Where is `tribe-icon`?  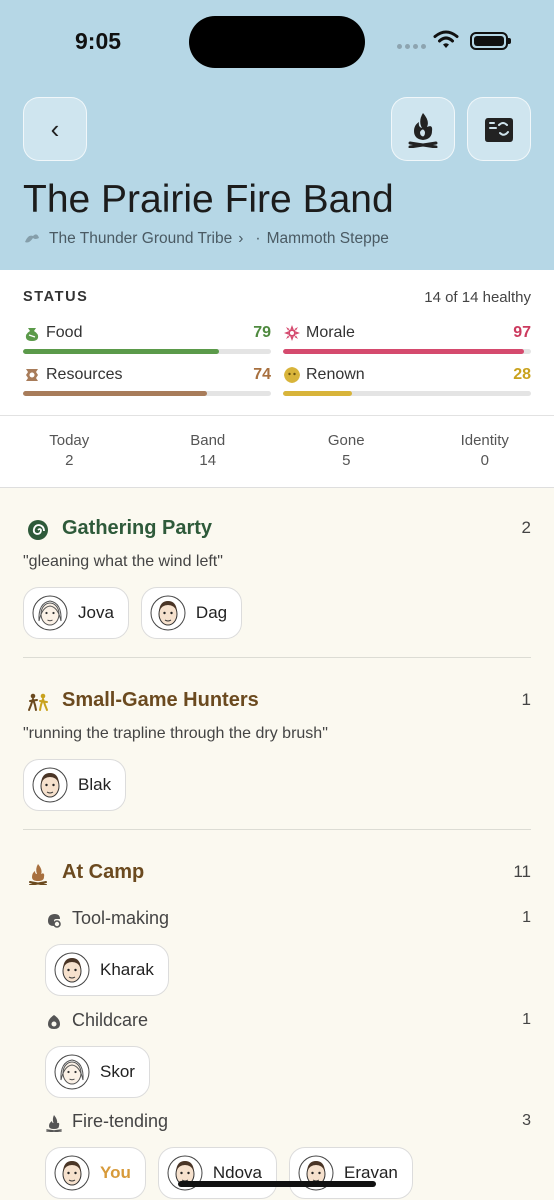
tribe-icon is located at coordinates (32, 238).